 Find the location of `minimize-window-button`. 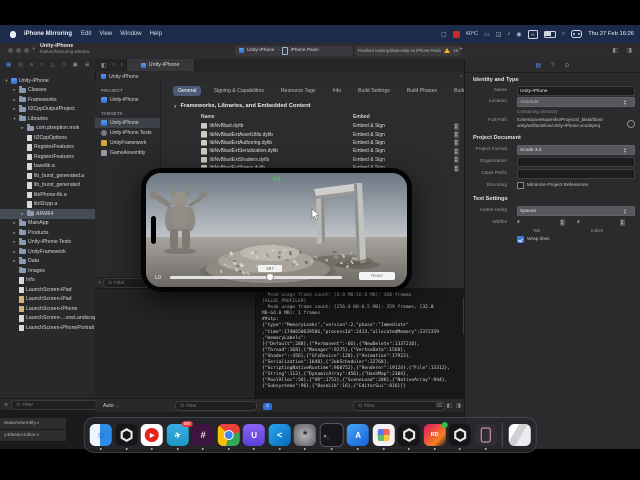

minimize-window-button is located at coordinates (18, 50).